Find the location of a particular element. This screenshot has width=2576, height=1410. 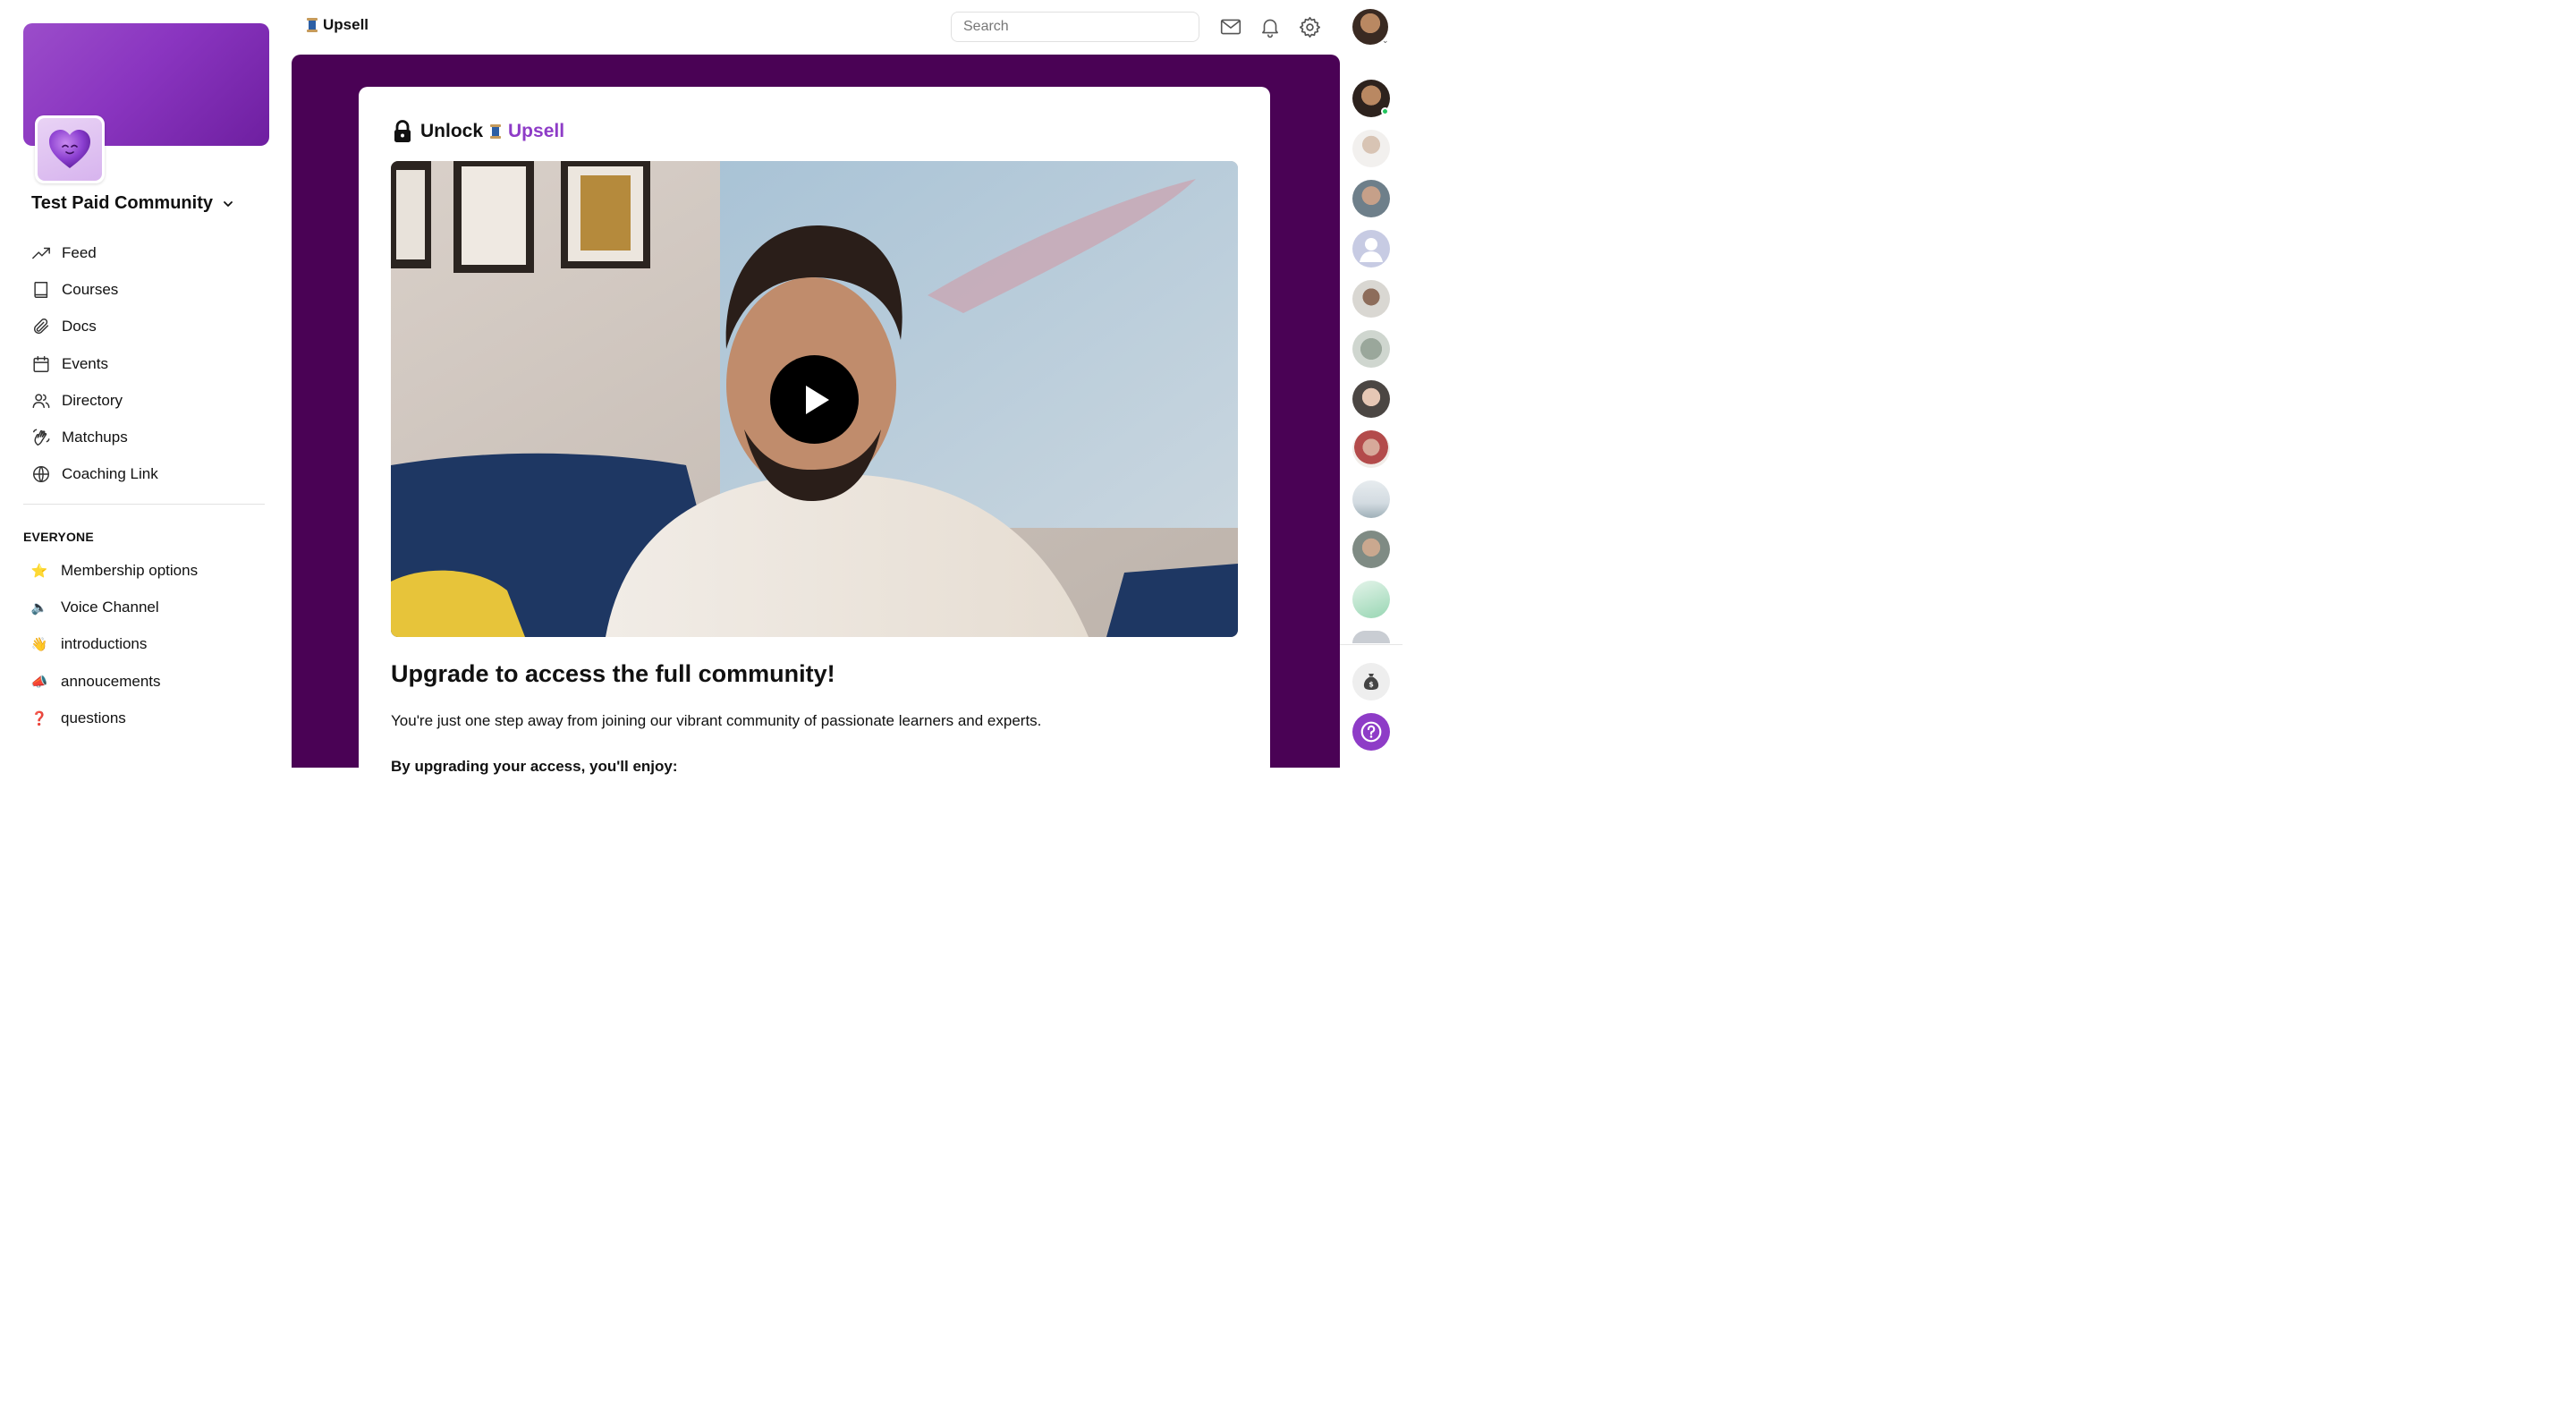

community-logo is located at coordinates (70, 149).